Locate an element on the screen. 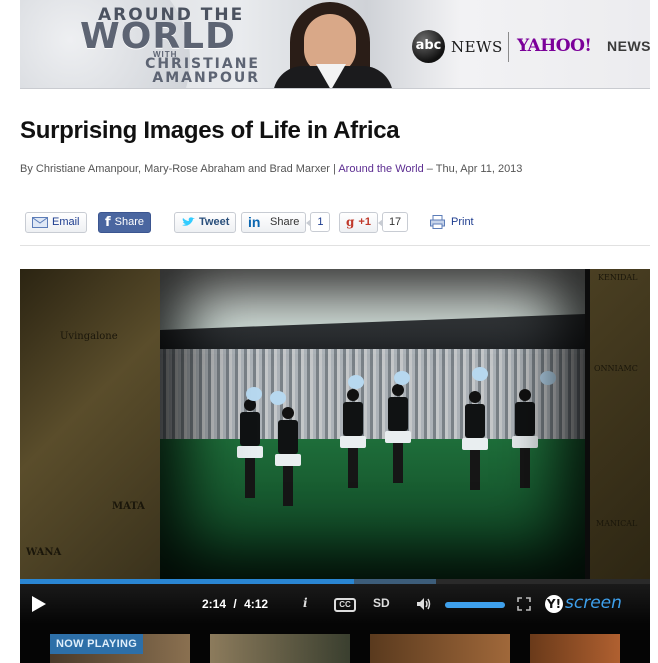 The image size is (658, 663). email-button: Email is located at coordinates (56, 222).